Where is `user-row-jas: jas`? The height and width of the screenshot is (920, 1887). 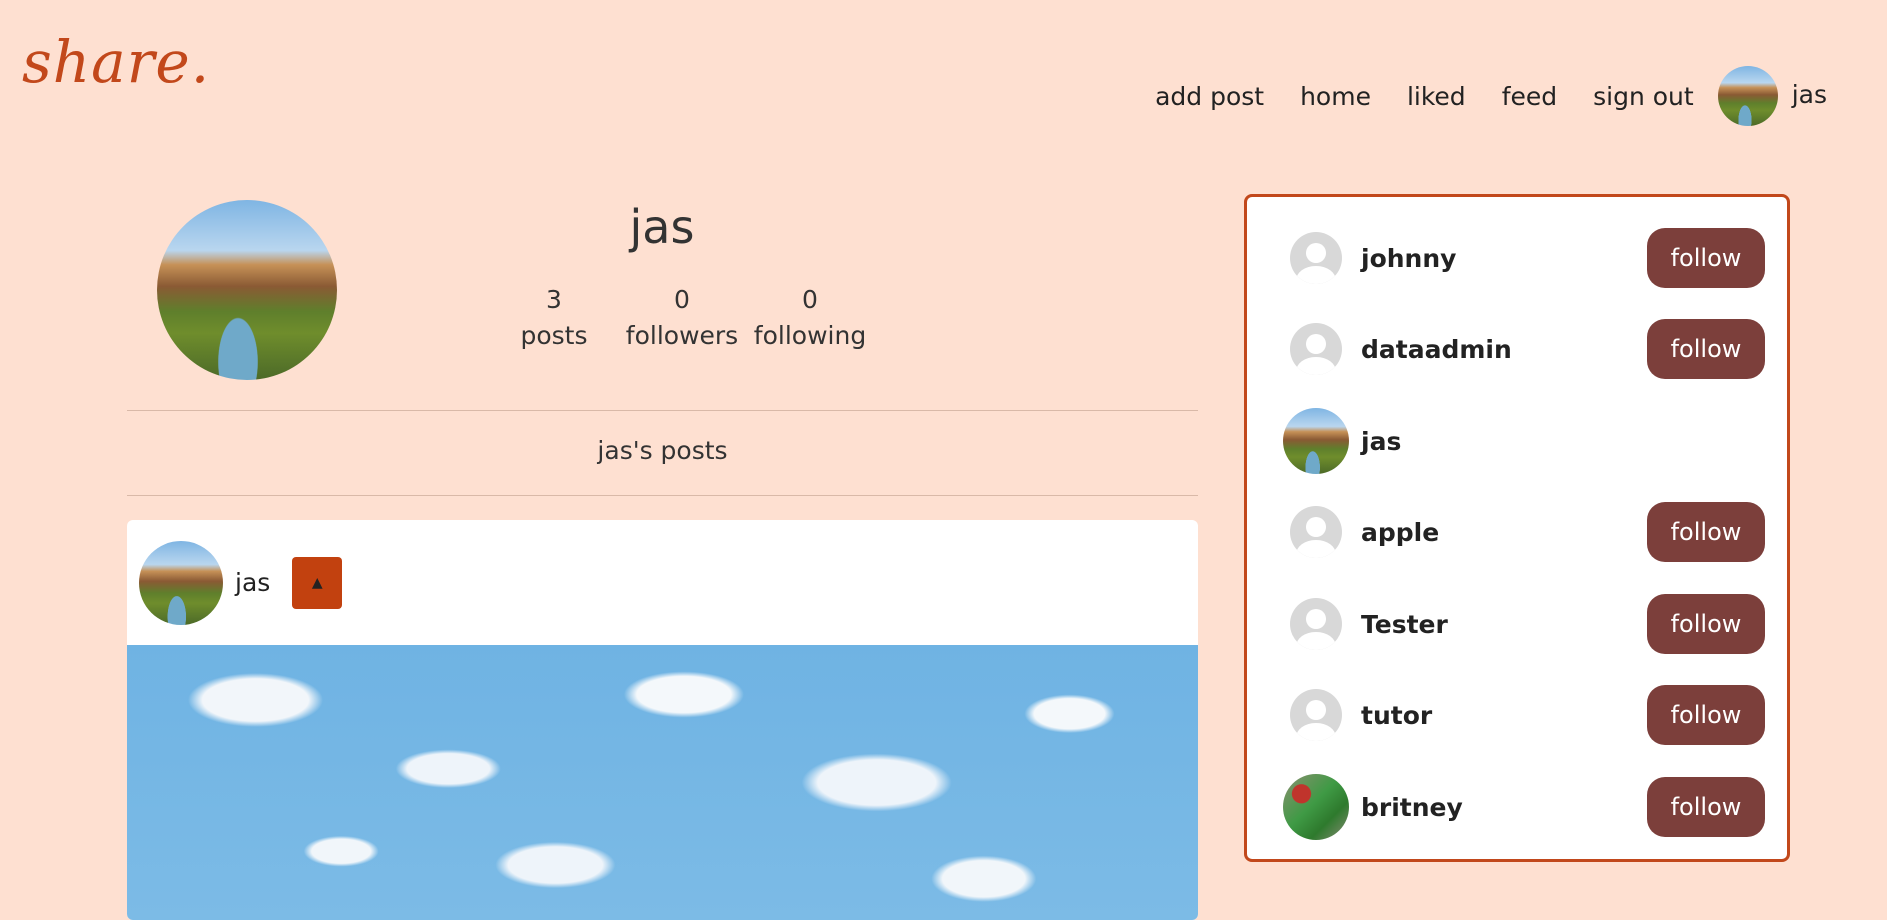
user-row-jas: jas is located at coordinates (1524, 441).